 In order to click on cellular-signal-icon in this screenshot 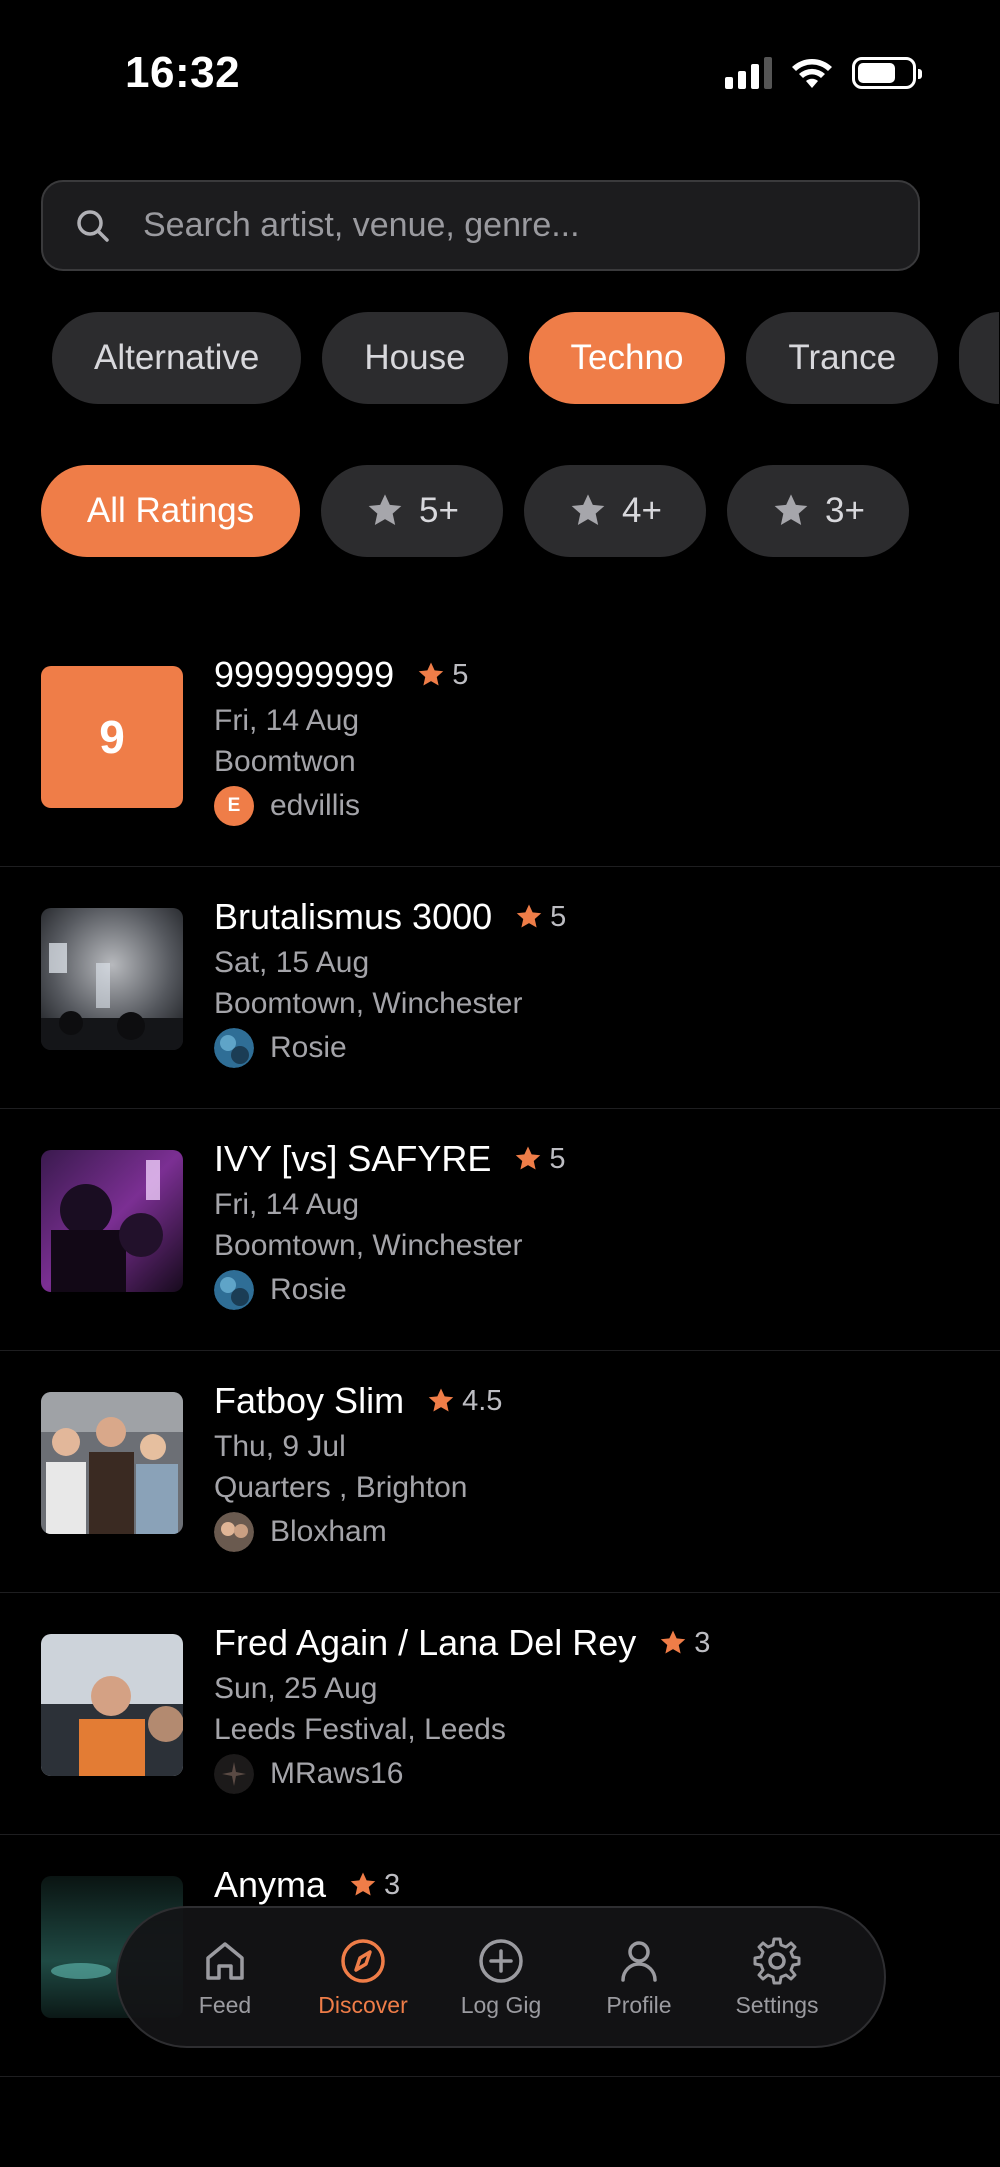, I will do `click(748, 73)`.